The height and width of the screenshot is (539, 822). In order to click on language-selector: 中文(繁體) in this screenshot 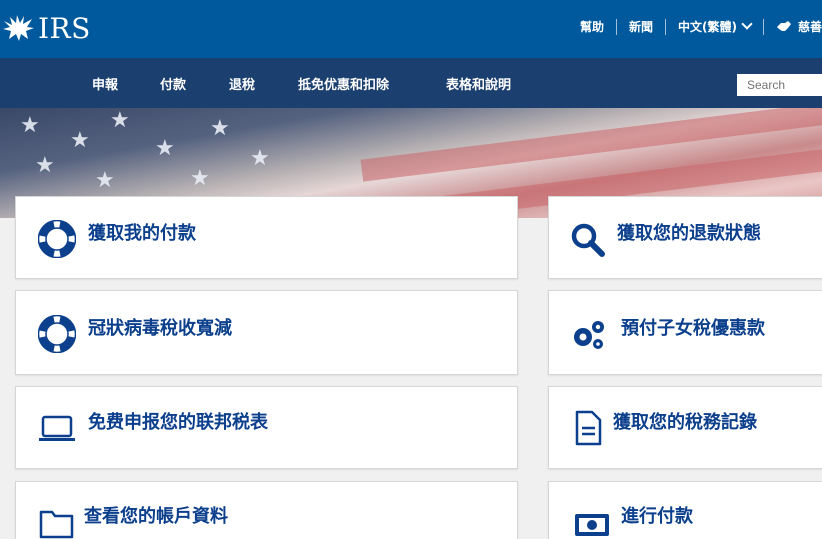, I will do `click(714, 26)`.